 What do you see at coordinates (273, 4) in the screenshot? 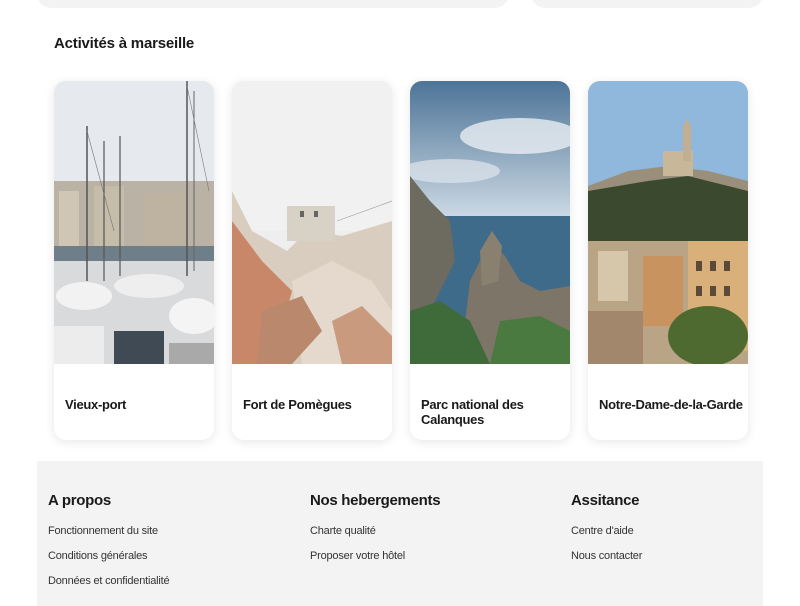
I see `top-panel-left` at bounding box center [273, 4].